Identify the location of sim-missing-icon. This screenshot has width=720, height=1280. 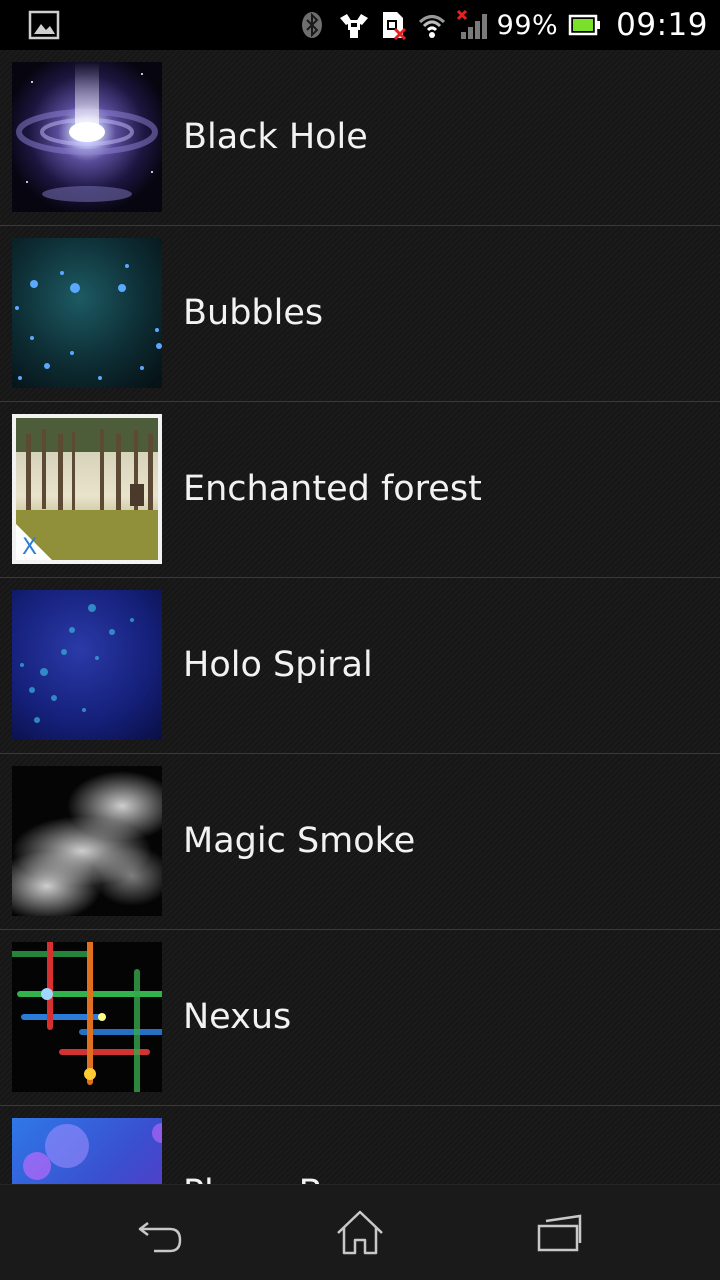
(392, 25).